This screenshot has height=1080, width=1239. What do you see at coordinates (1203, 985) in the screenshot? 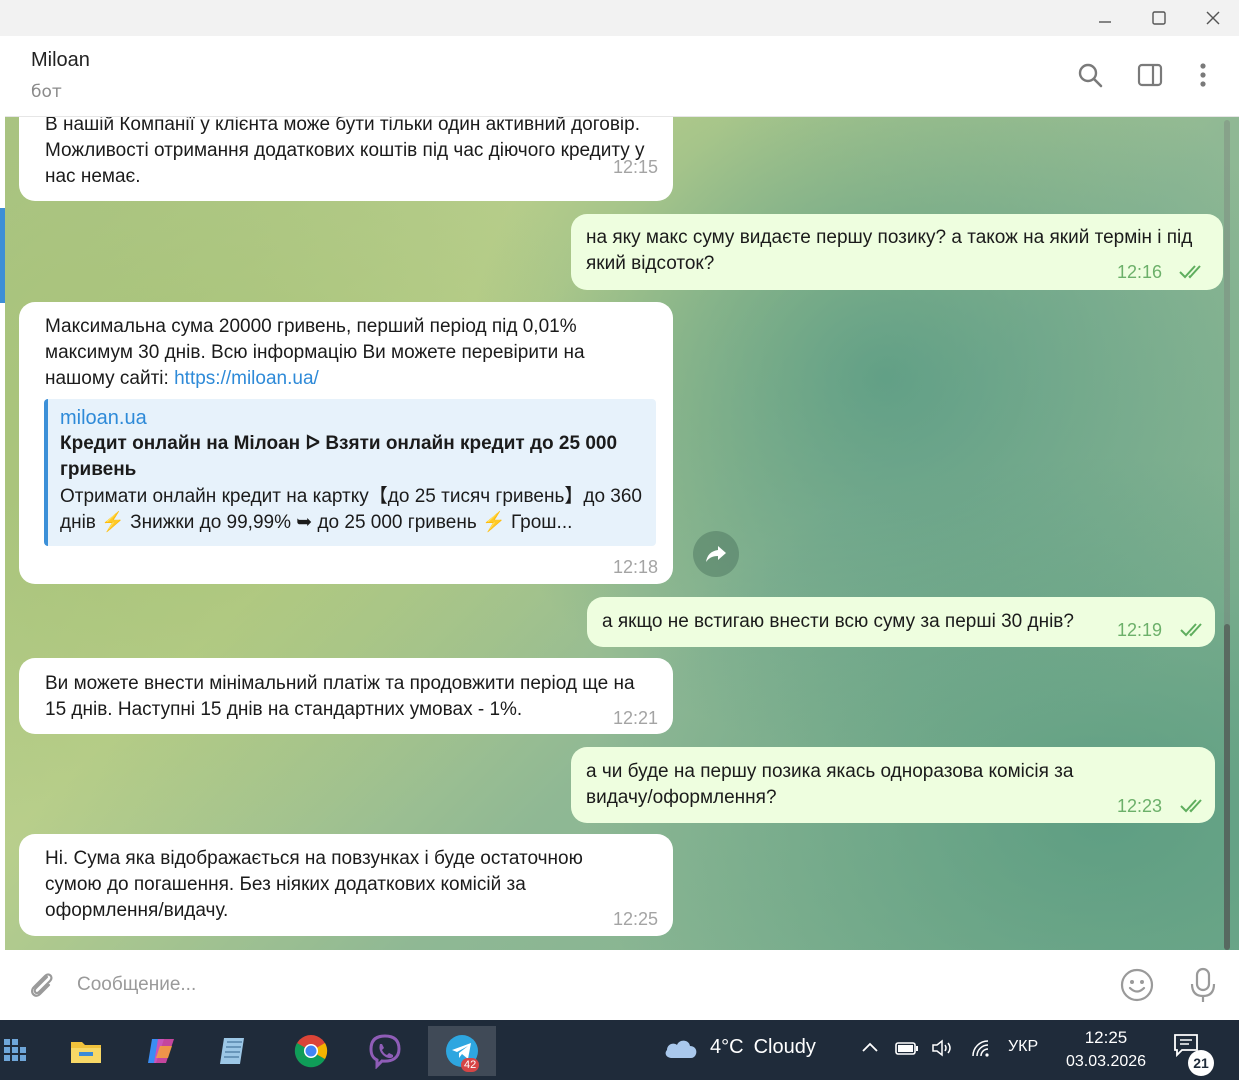
I see `microphone-icon` at bounding box center [1203, 985].